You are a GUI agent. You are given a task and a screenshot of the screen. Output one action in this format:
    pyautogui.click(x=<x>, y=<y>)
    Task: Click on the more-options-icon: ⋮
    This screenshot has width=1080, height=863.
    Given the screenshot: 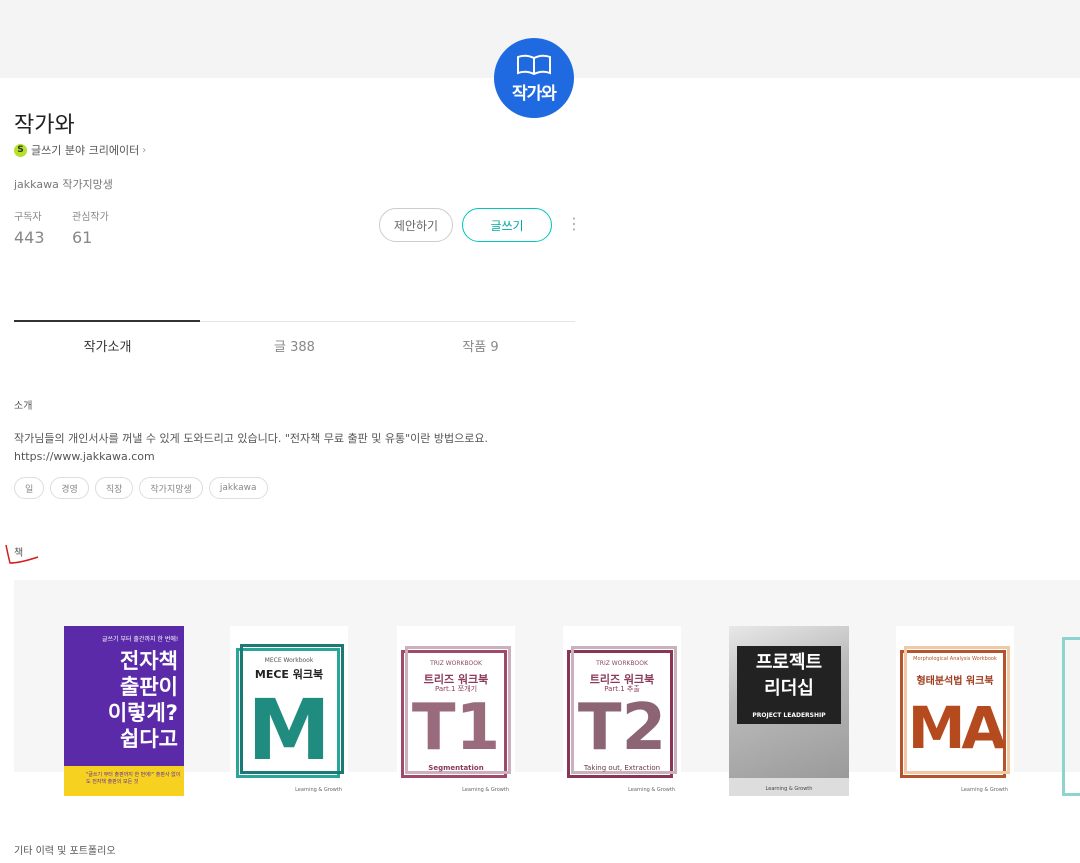 What is the action you would take?
    pyautogui.click(x=574, y=223)
    